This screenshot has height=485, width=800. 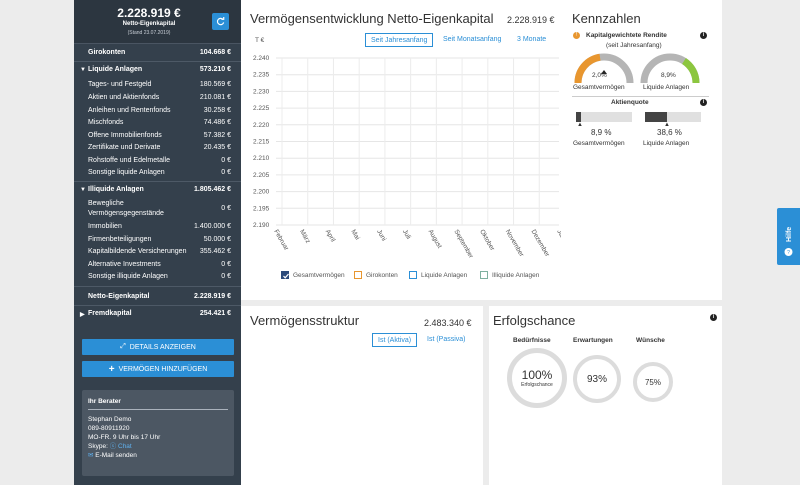 I want to click on col-erwartungen: Erwartungen, so click(x=593, y=340).